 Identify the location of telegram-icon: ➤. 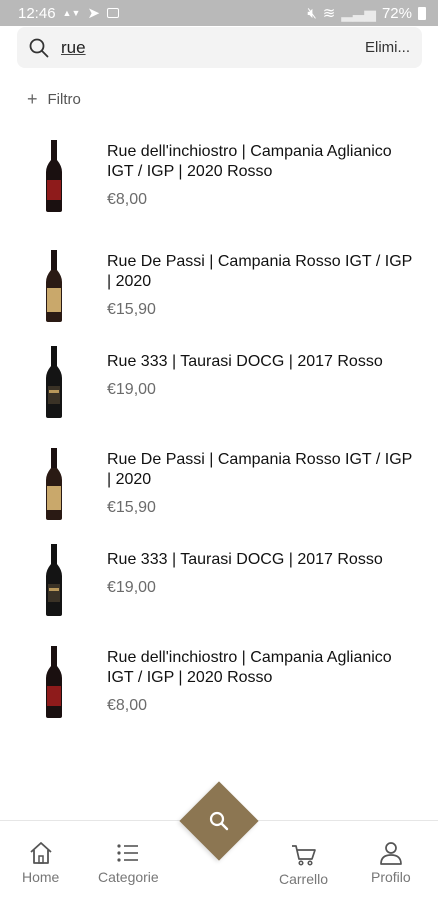
(93, 13).